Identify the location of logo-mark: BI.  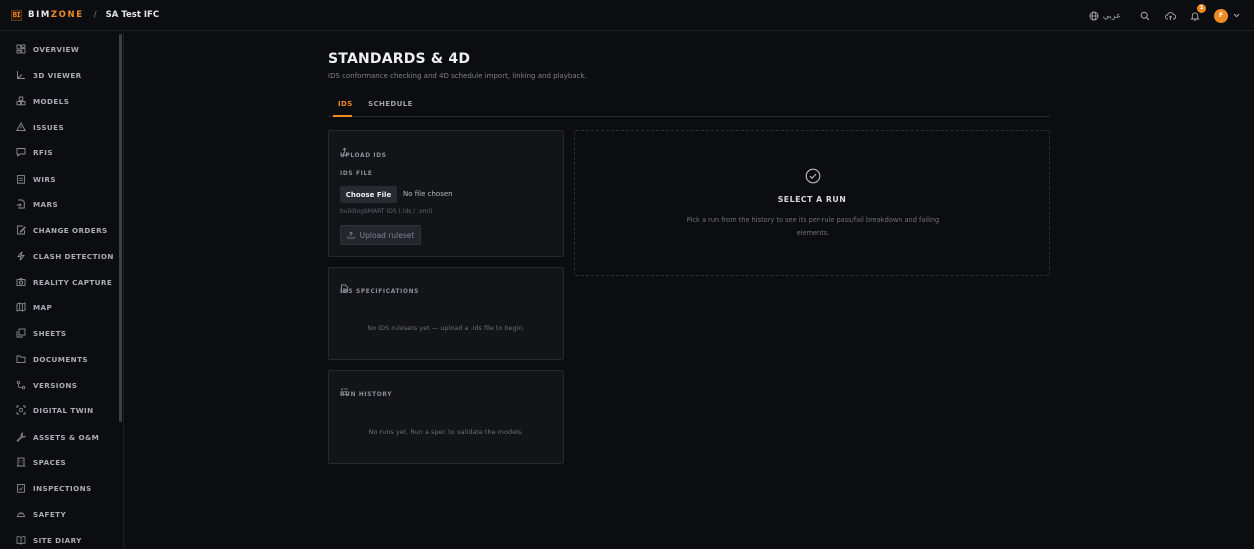
(16, 15).